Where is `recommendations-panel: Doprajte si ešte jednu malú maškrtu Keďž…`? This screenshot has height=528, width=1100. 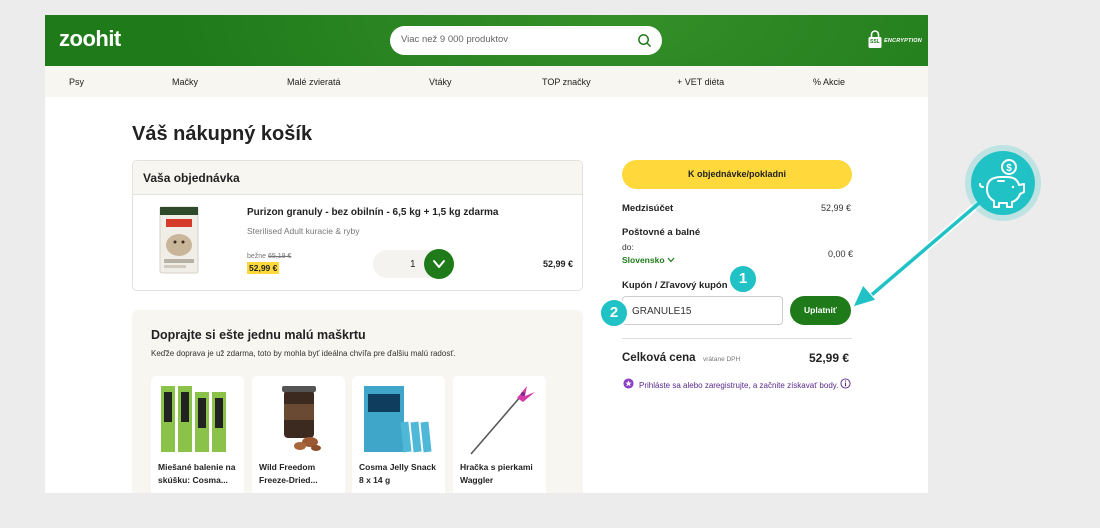 recommendations-panel: Doprajte si ešte jednu malú maškrtu Keďž… is located at coordinates (357, 401).